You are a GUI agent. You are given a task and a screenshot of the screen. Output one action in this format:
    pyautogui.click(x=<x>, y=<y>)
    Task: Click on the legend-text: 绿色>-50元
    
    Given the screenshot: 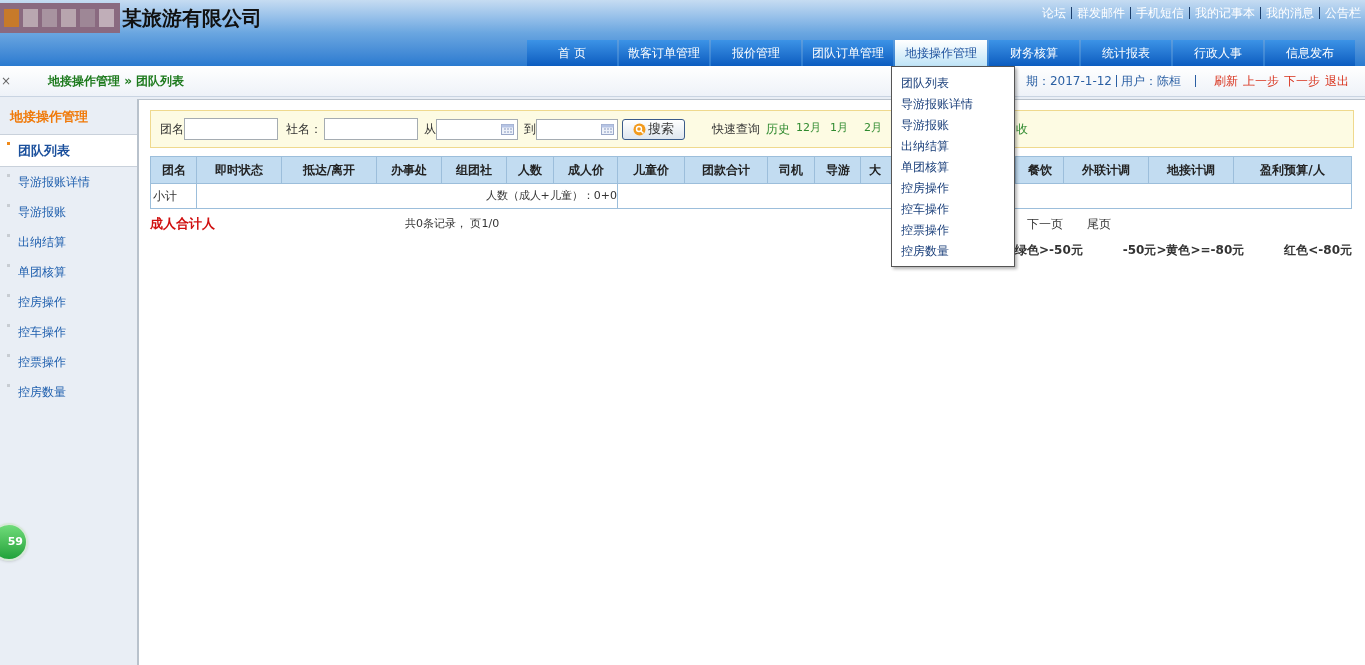 What is the action you would take?
    pyautogui.click(x=1049, y=250)
    